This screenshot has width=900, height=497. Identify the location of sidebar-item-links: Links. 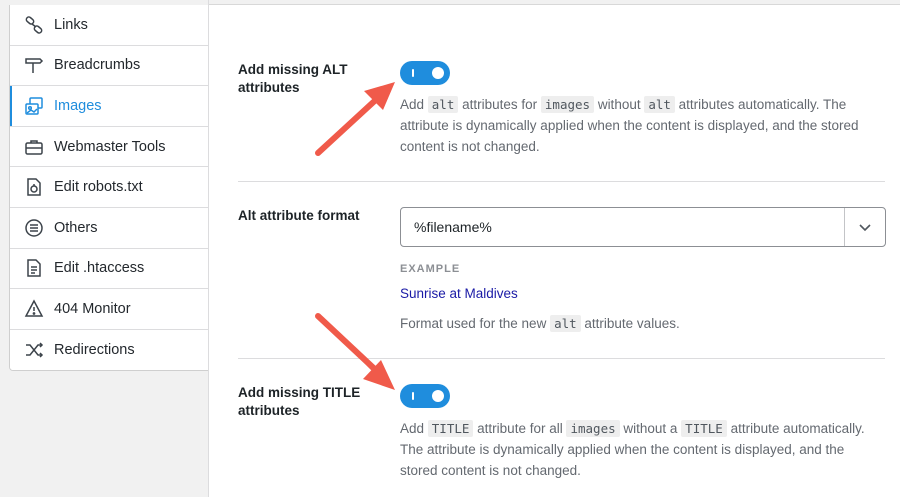
(109, 25).